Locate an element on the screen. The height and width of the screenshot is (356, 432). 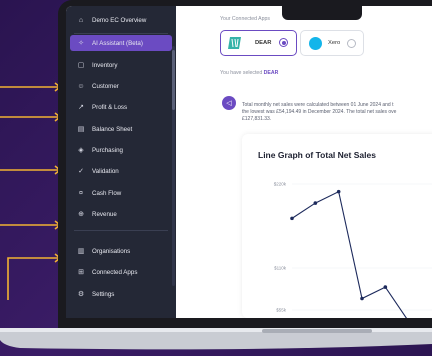
y-tick-label: $220k is located at coordinates (280, 184).